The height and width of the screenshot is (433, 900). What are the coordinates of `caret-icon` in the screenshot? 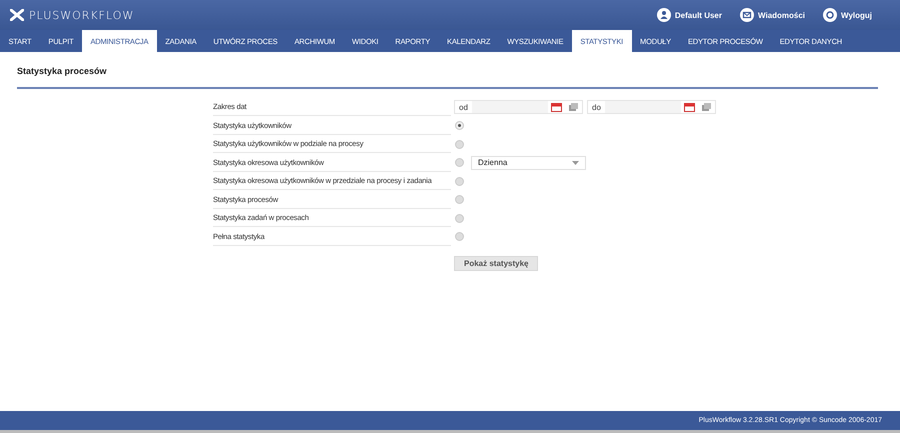 It's located at (575, 162).